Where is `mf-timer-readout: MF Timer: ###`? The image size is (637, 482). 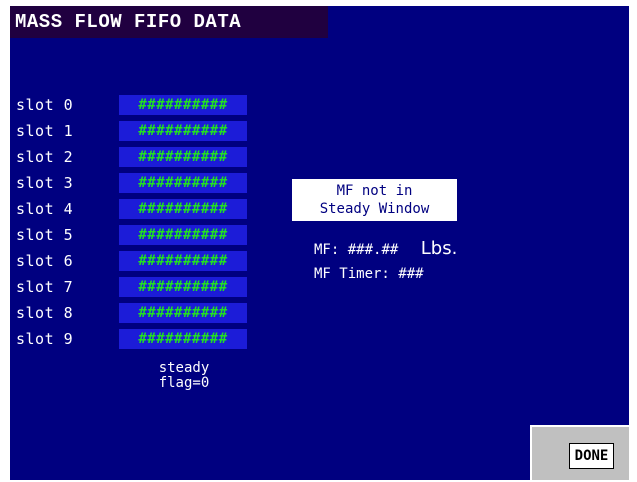
mf-timer-readout: MF Timer: ### is located at coordinates (369, 274).